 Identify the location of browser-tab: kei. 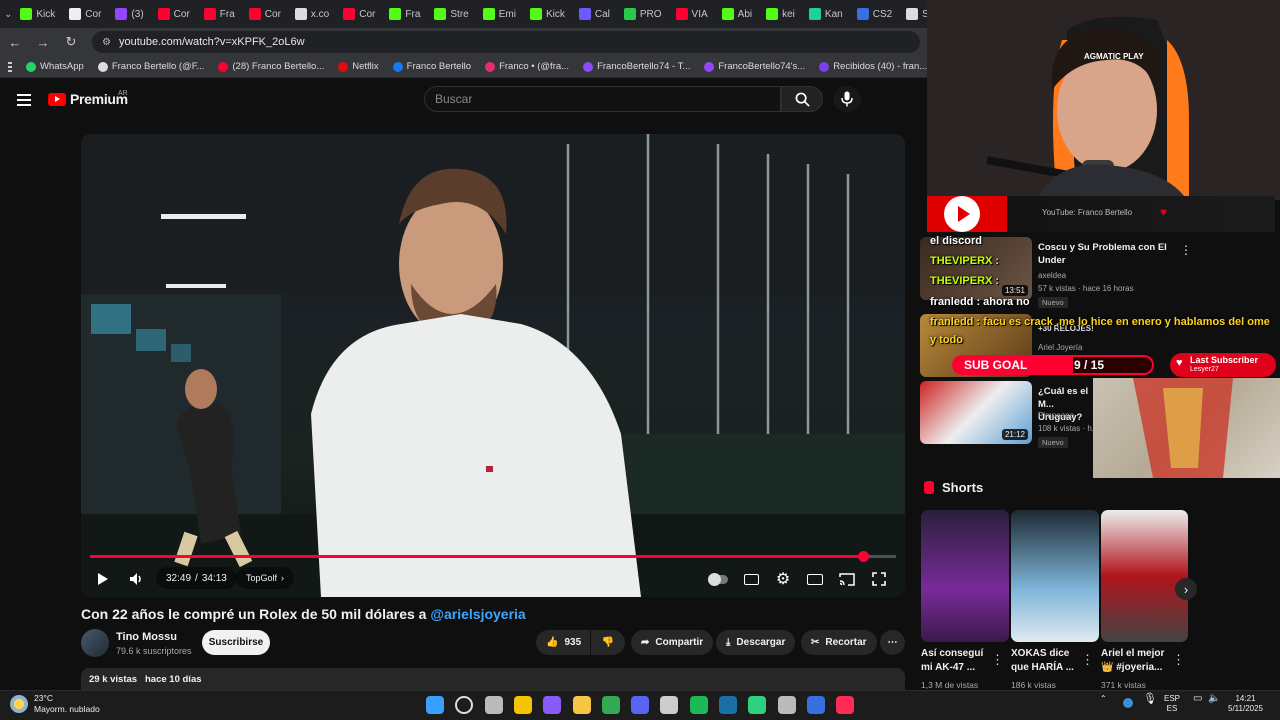
(780, 14).